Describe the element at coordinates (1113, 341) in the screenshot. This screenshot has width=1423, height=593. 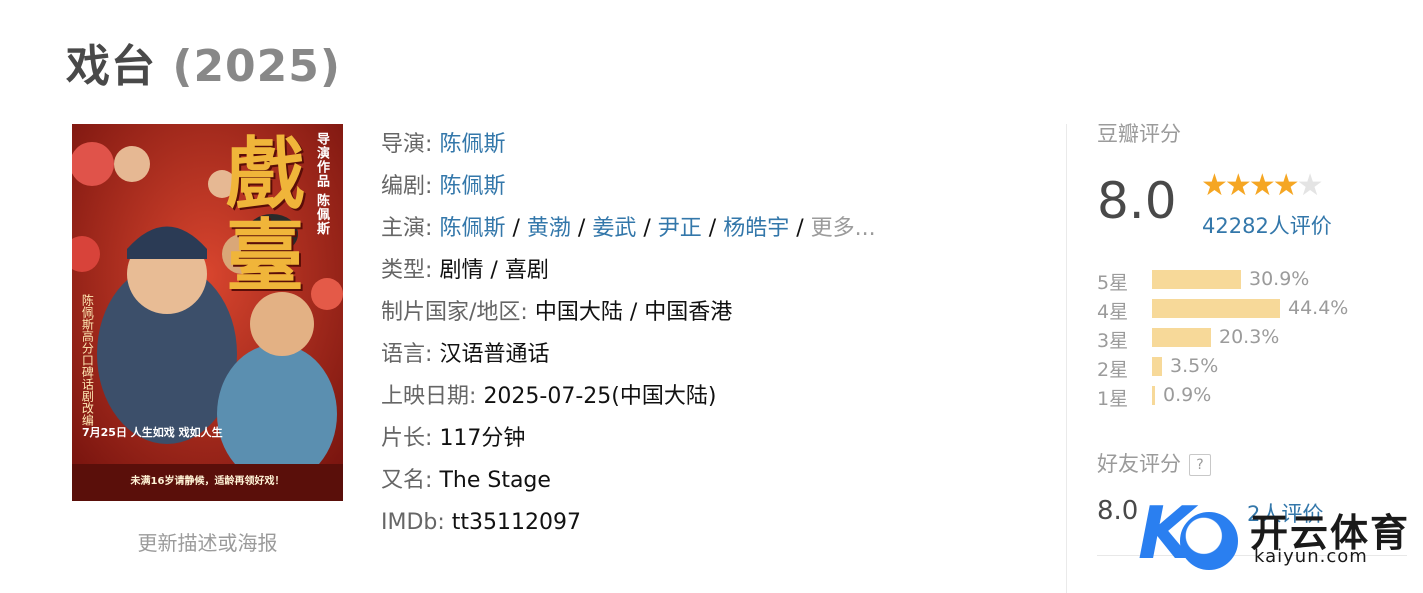
I see `dist-label: 3星` at that location.